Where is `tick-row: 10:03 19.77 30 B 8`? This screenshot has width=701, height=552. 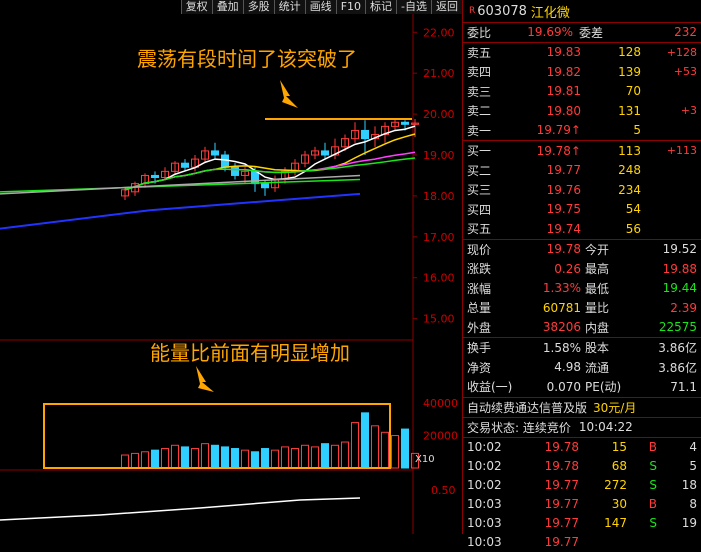
tick-row: 10:03 19.77 30 B 8 is located at coordinates (582, 504).